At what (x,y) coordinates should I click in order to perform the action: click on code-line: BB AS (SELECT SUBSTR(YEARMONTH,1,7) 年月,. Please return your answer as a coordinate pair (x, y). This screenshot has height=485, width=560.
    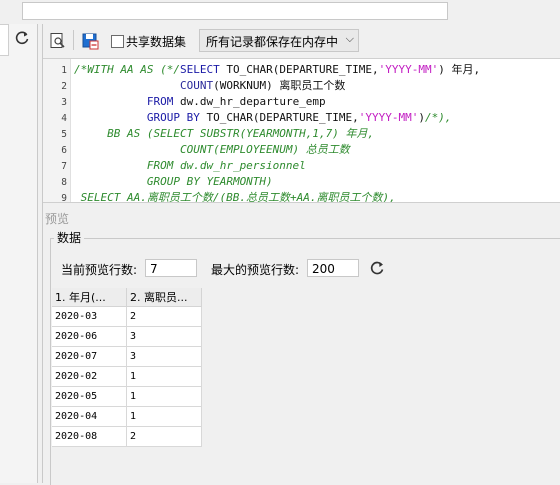
    Looking at the image, I should click on (224, 133).